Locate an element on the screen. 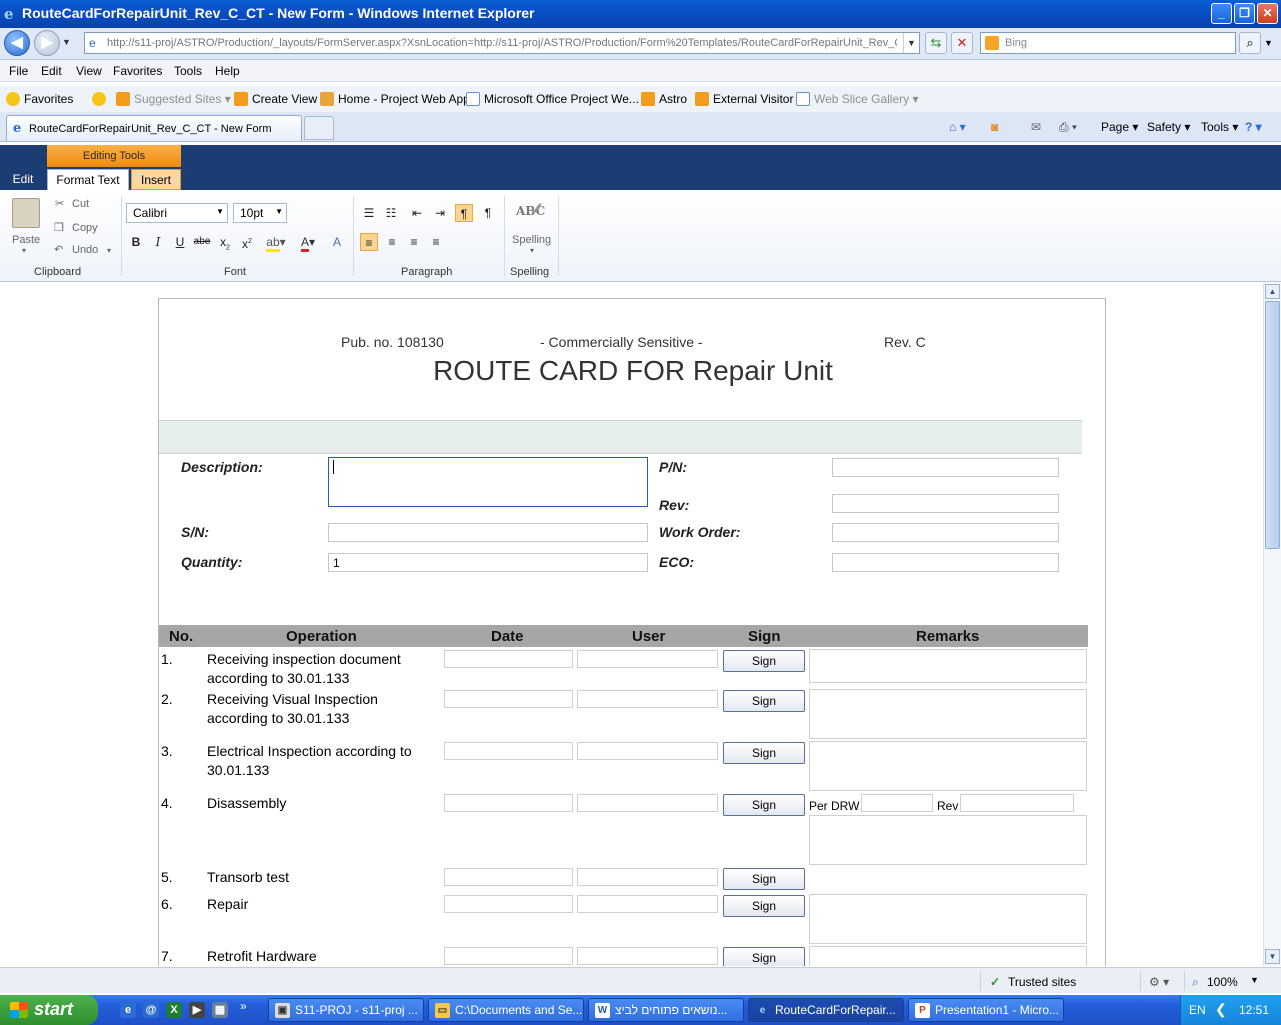 Image resolution: width=1281 pixels, height=1025 pixels. quicklaunch-excel-icon: X is located at coordinates (174, 1010).